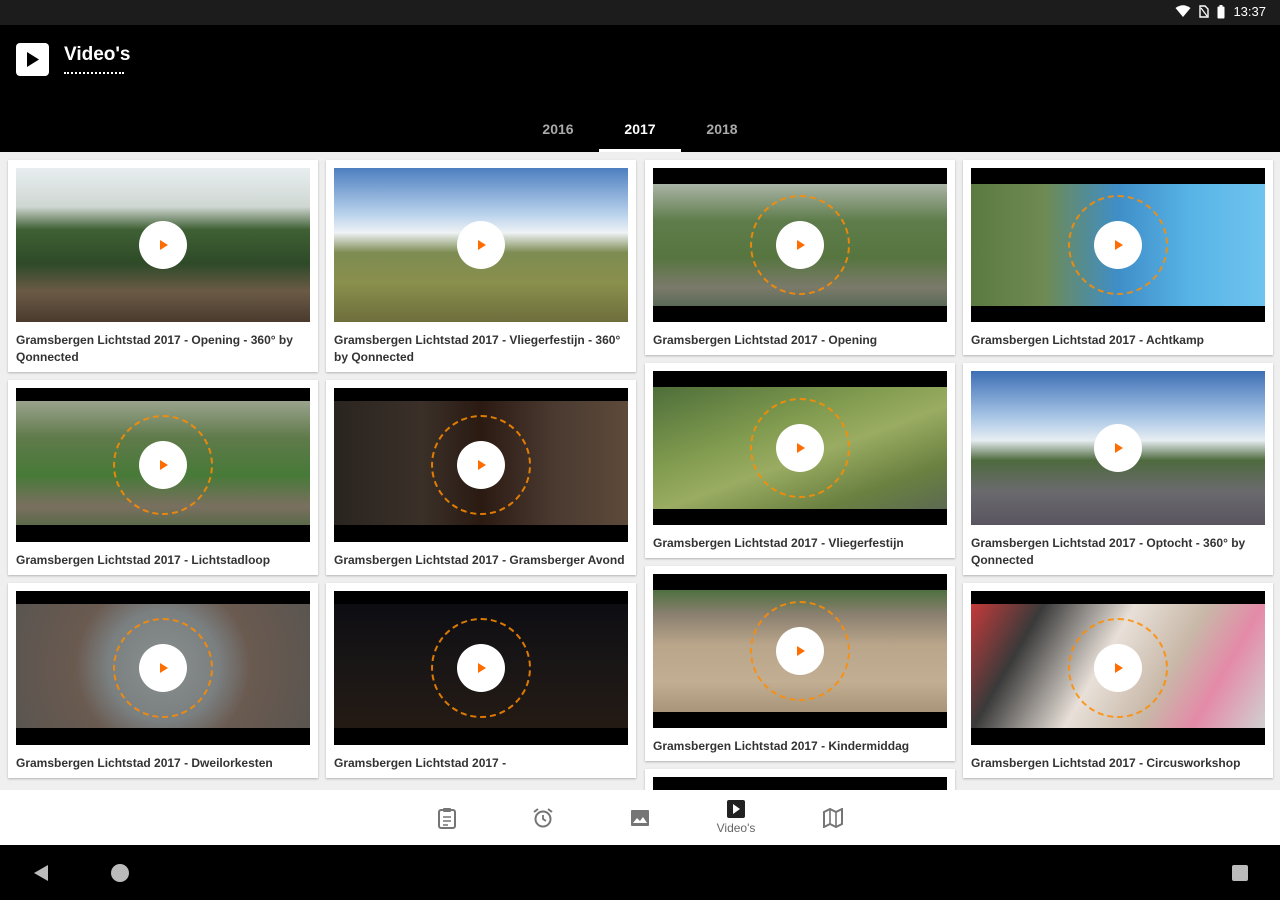  I want to click on tab-2017: 2017, so click(640, 128).